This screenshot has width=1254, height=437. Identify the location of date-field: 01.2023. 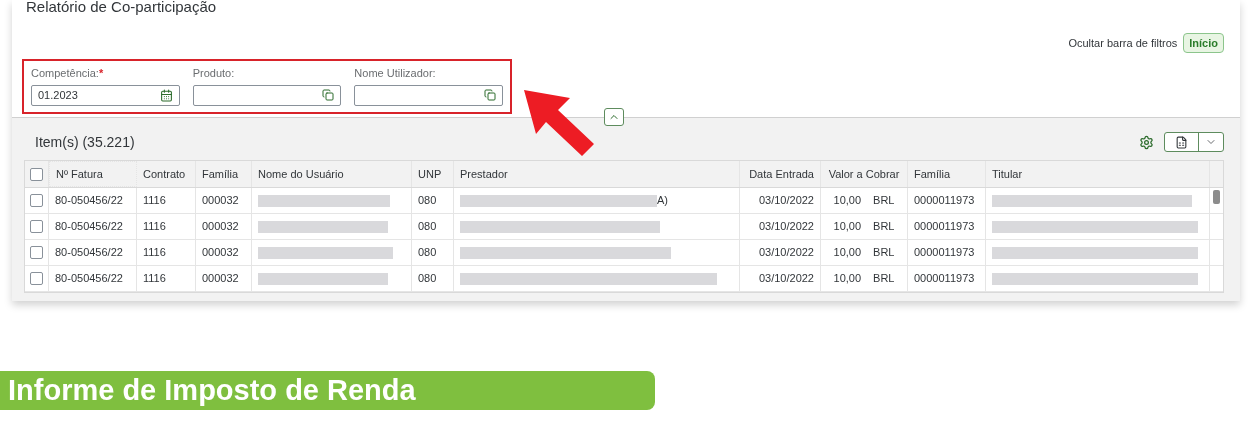
(105, 95).